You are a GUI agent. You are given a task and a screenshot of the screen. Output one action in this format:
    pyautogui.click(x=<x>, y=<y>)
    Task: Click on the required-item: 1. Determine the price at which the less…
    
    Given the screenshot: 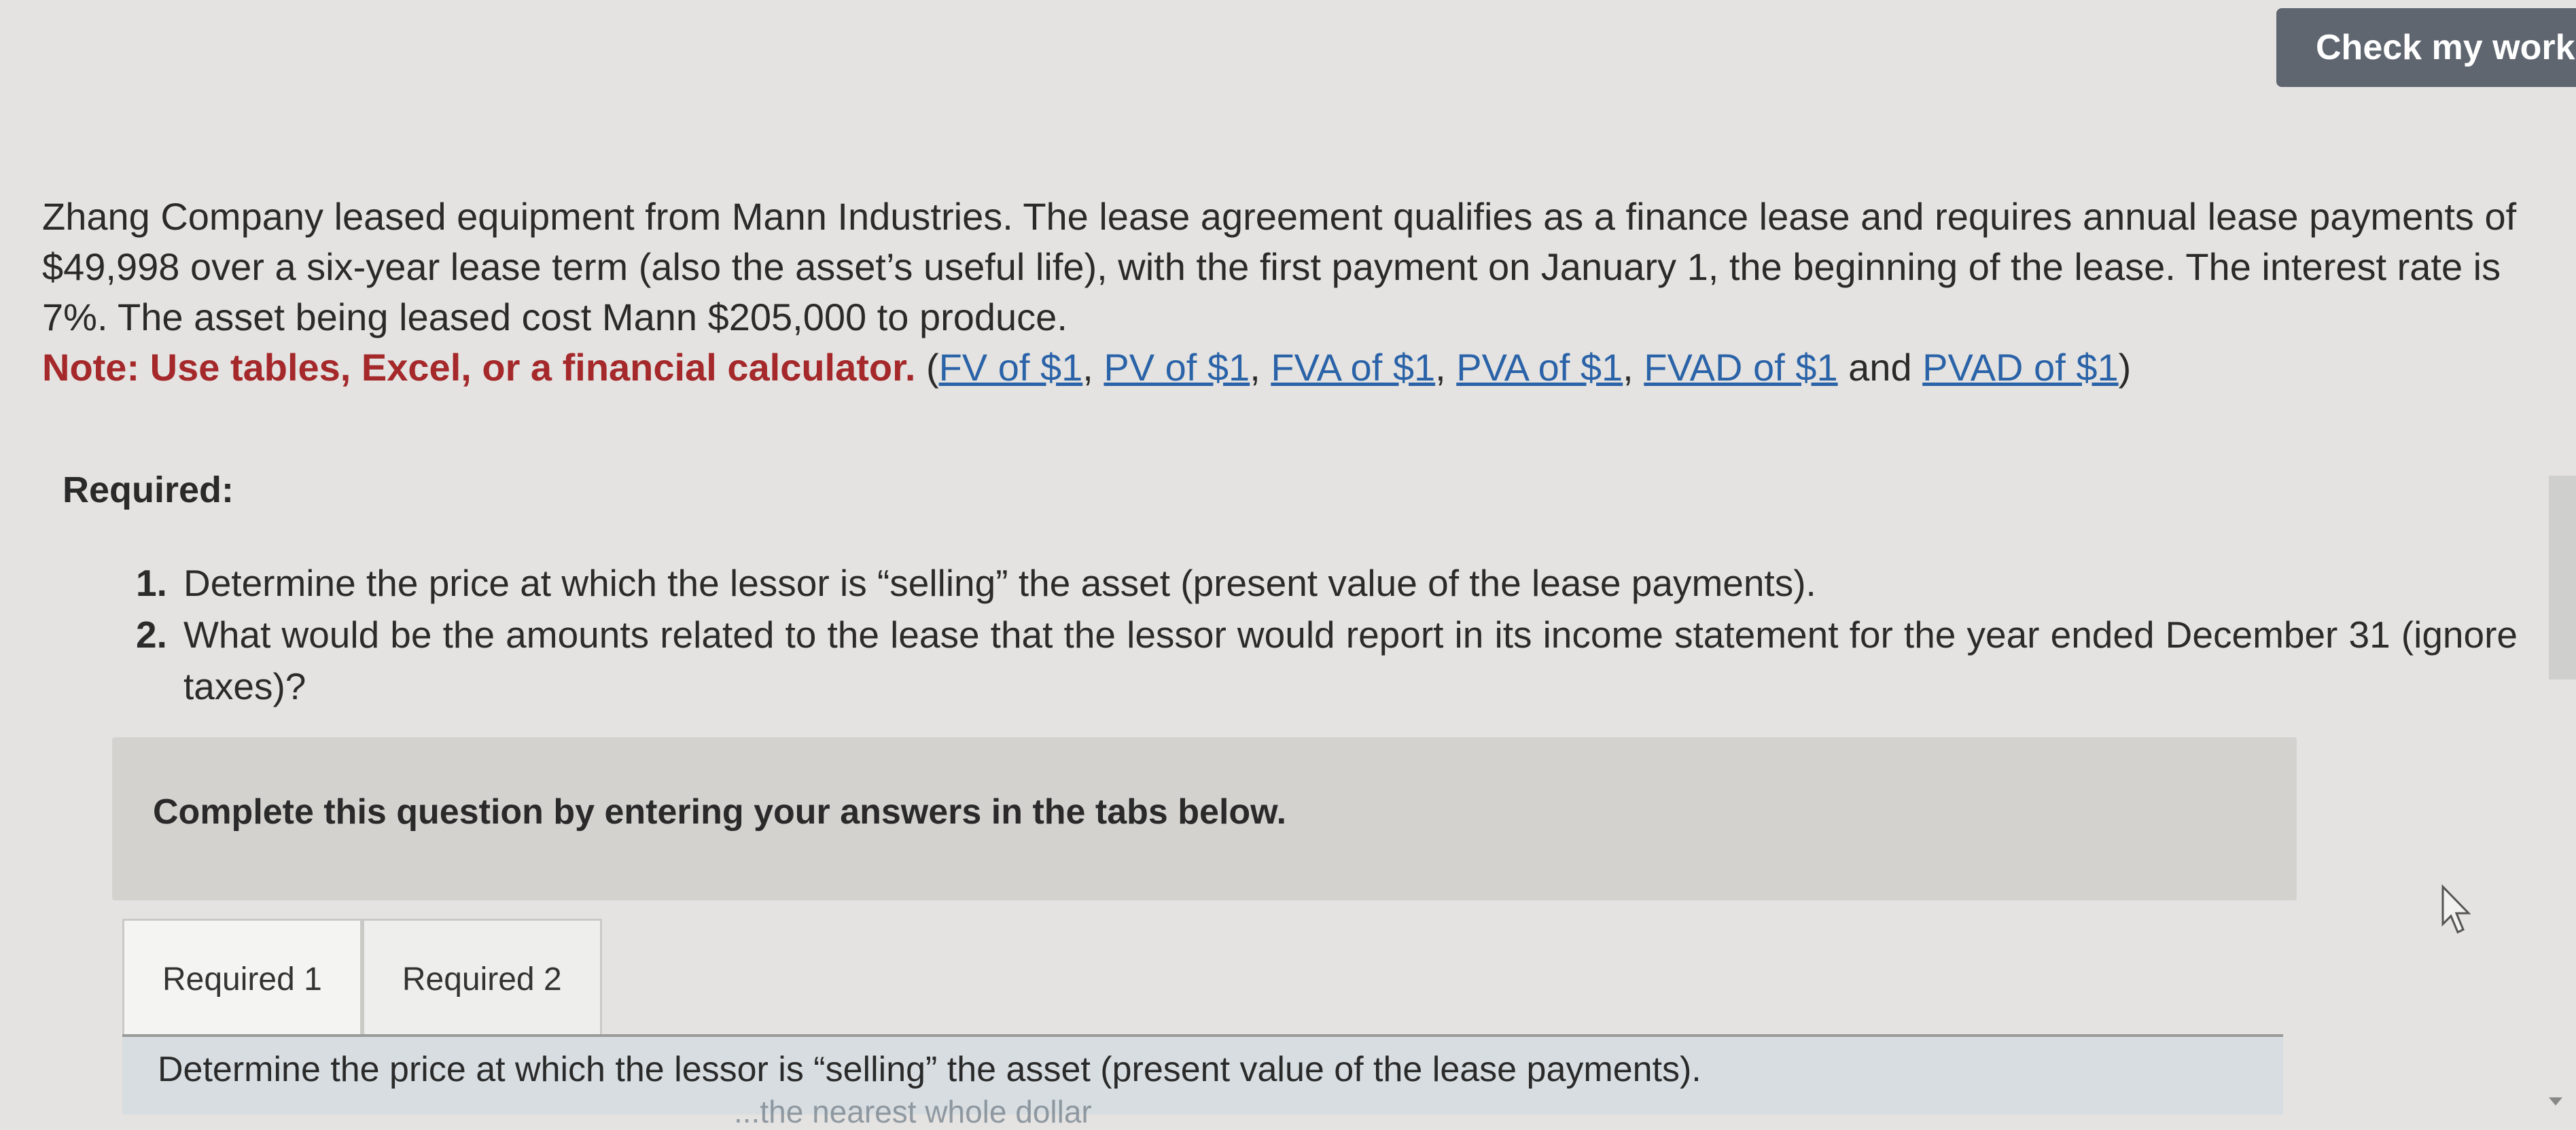 What is the action you would take?
    pyautogui.click(x=976, y=583)
    